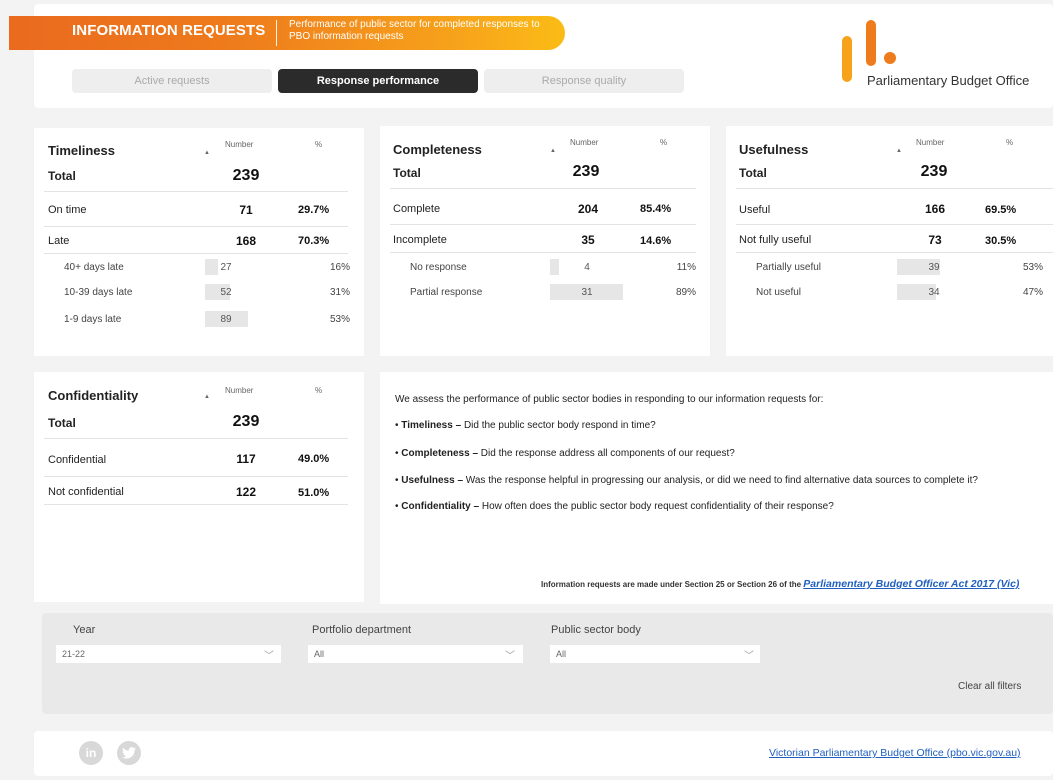  What do you see at coordinates (656, 209) in the screenshot?
I see `row-percent: 85.4%` at bounding box center [656, 209].